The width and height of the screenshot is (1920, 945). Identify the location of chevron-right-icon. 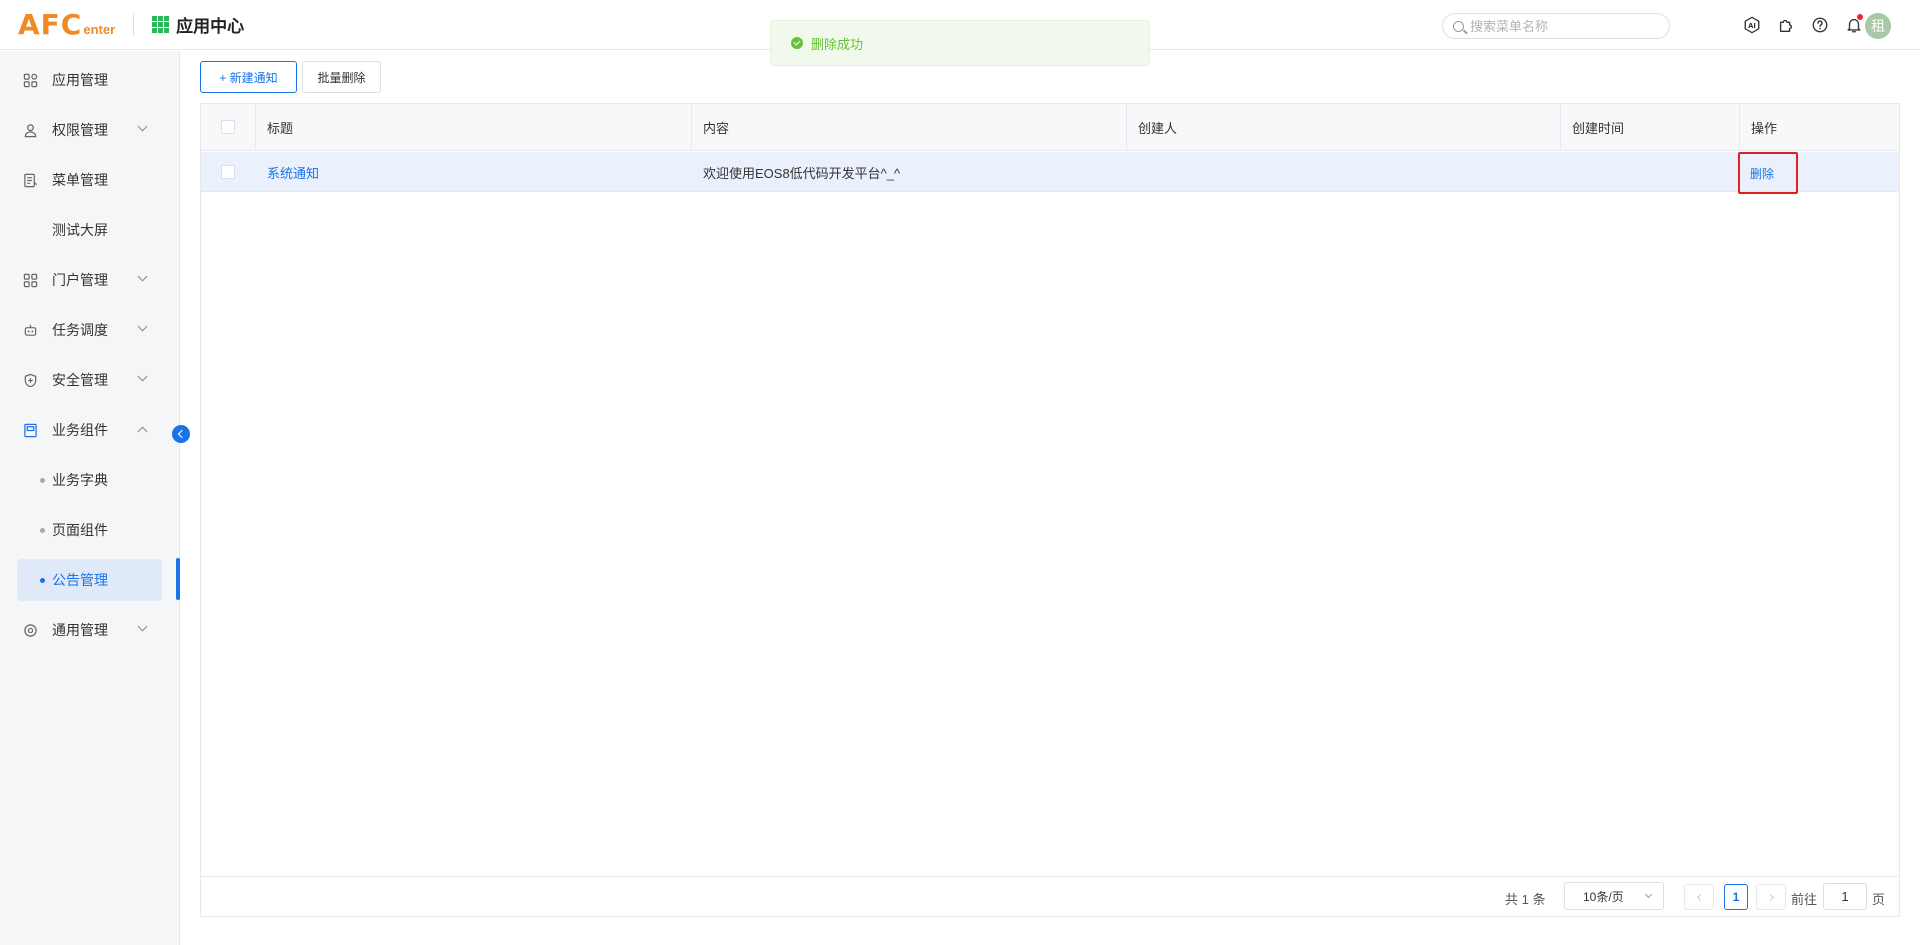
(1770, 897).